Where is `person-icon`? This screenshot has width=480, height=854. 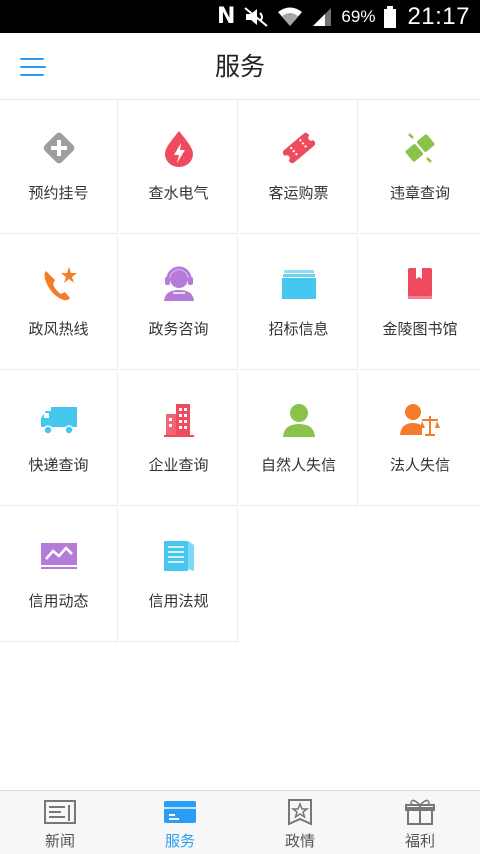
person-icon is located at coordinates (299, 420).